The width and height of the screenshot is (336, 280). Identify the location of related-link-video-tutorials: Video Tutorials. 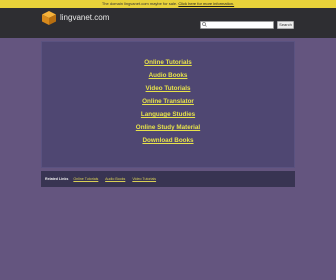
(144, 179).